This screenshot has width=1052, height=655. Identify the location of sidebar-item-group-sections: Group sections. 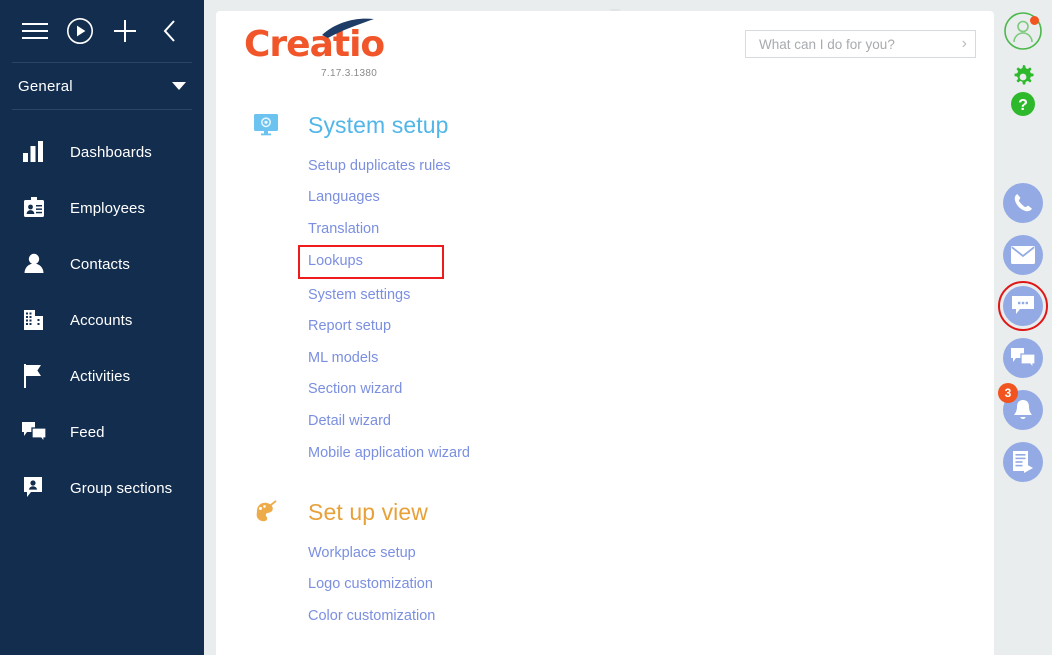
(102, 488).